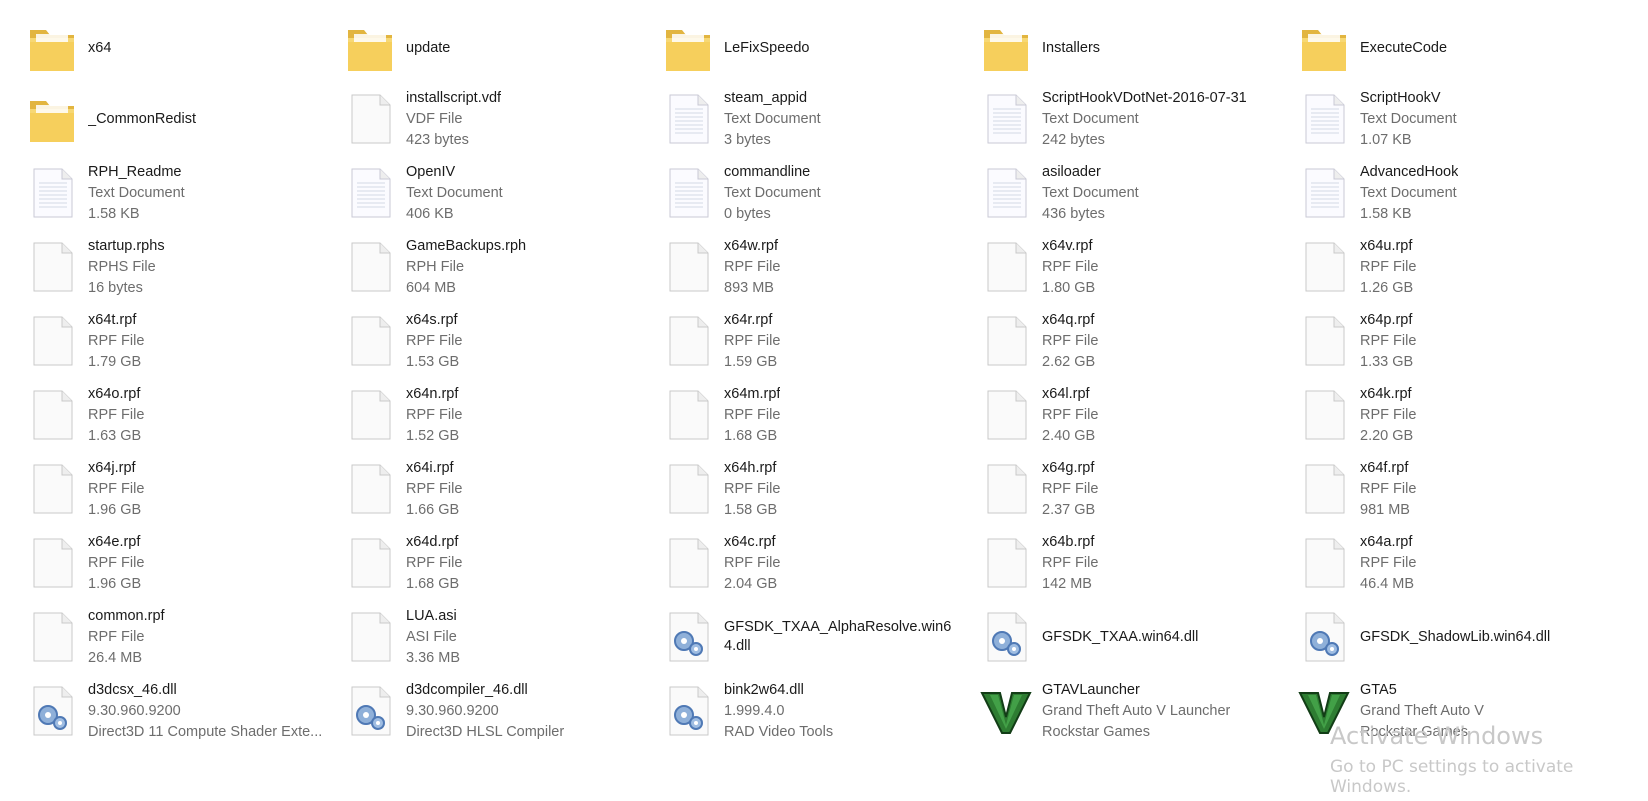 This screenshot has height=801, width=1648. Describe the element at coordinates (1453, 637) in the screenshot. I see `file-item: GFSDK_ShadowLib.win64.dll` at that location.